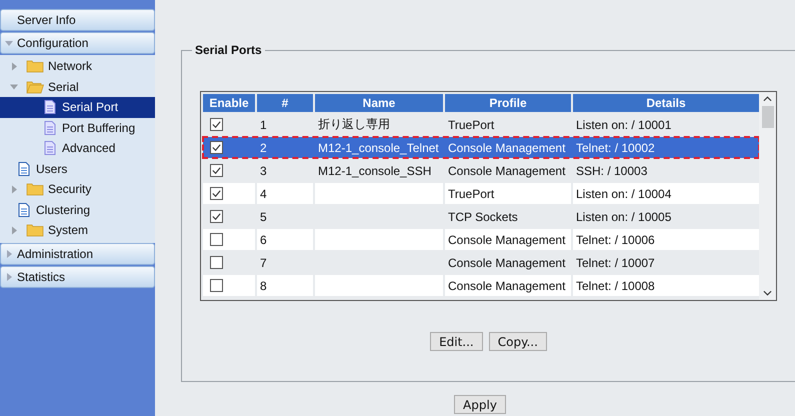 The width and height of the screenshot is (795, 416). I want to click on table-cell: TCP Sockets, so click(483, 217).